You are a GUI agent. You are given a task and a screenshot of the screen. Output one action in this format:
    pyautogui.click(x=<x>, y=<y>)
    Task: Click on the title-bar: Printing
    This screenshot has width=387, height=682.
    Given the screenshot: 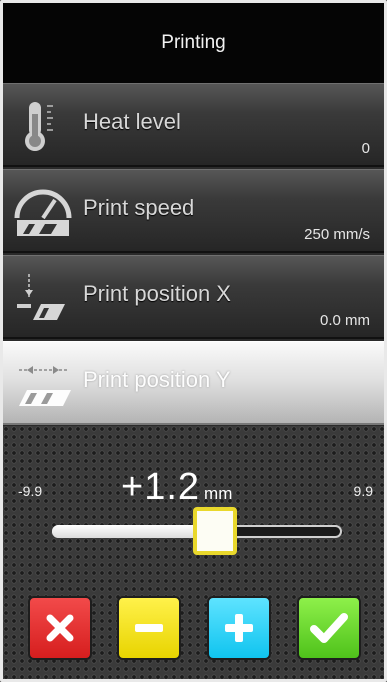 What is the action you would take?
    pyautogui.click(x=193, y=43)
    